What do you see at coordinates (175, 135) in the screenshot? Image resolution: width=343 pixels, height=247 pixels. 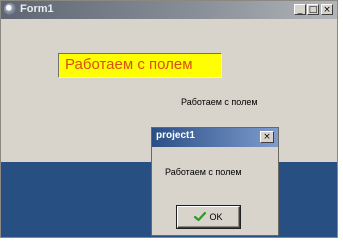 I see `dialog-title: project1` at bounding box center [175, 135].